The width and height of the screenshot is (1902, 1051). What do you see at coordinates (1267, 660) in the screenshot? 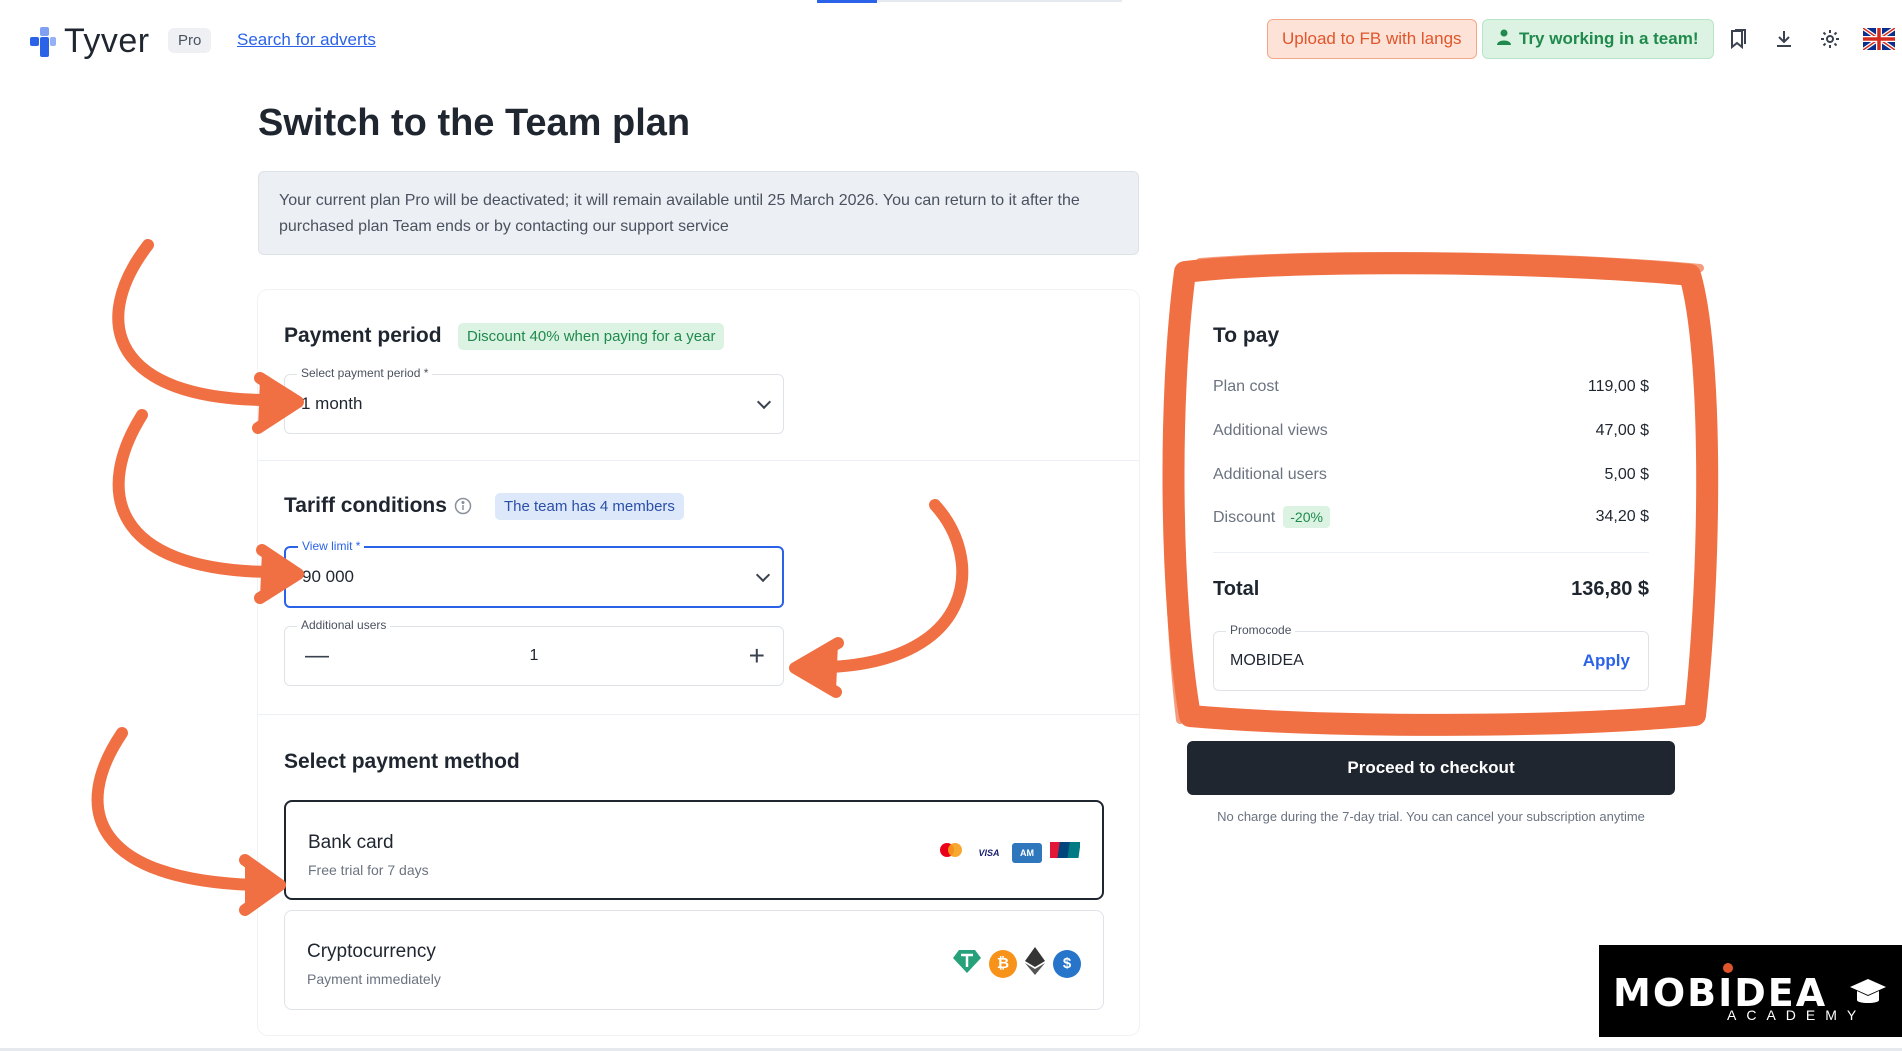
I see `promocode-value: MOBIDEA` at bounding box center [1267, 660].